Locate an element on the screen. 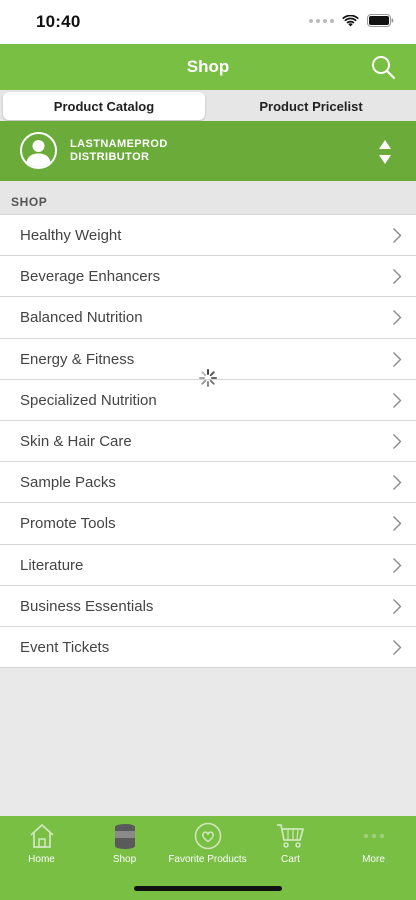 The image size is (416, 900). list-item: Business Essentials is located at coordinates (208, 606).